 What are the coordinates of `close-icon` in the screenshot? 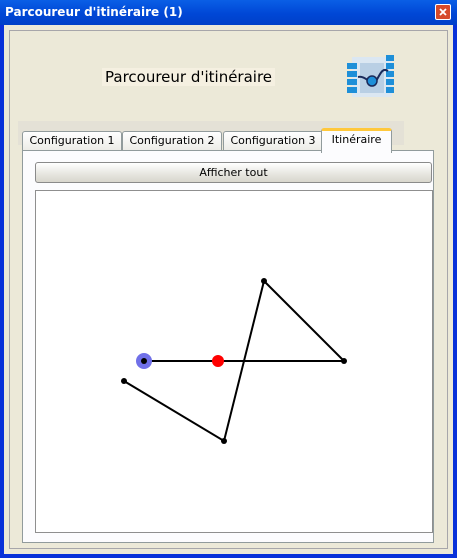 It's located at (443, 12).